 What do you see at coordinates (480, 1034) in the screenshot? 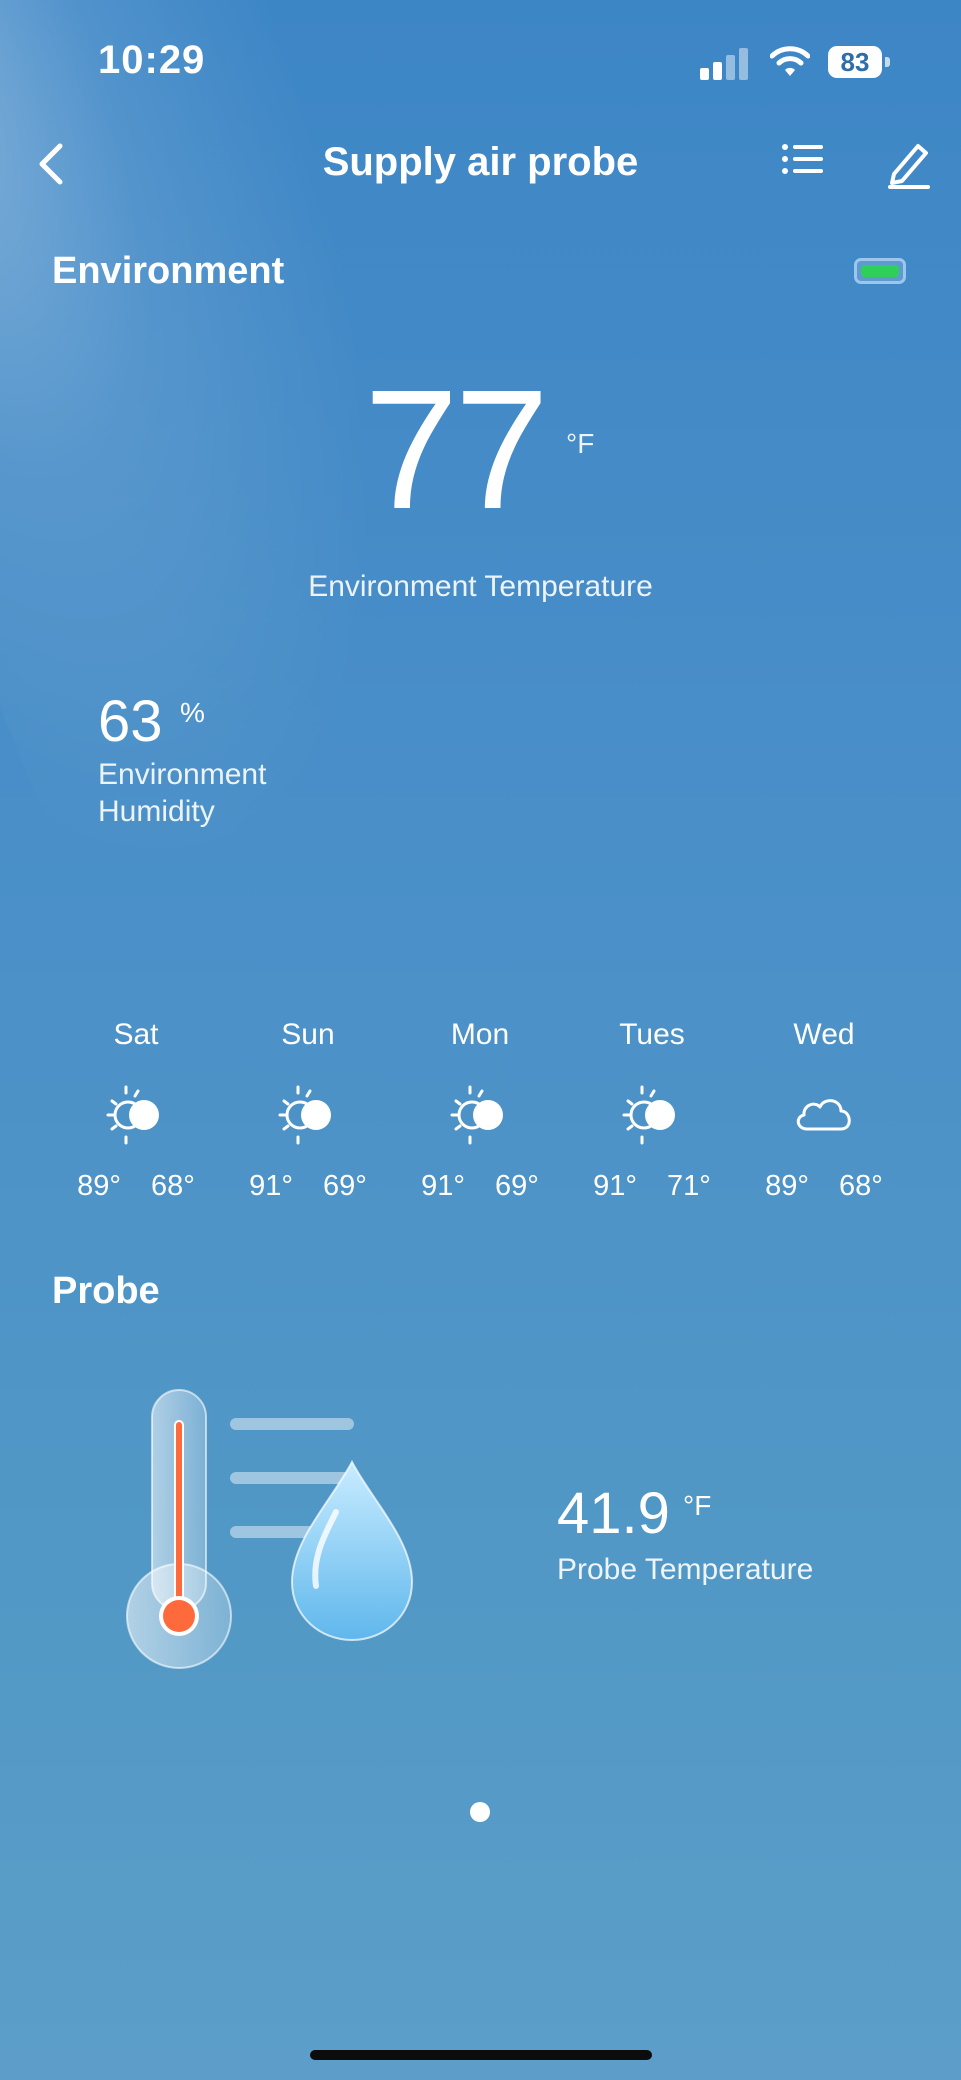
I see `forecast-day-name: Mon` at bounding box center [480, 1034].